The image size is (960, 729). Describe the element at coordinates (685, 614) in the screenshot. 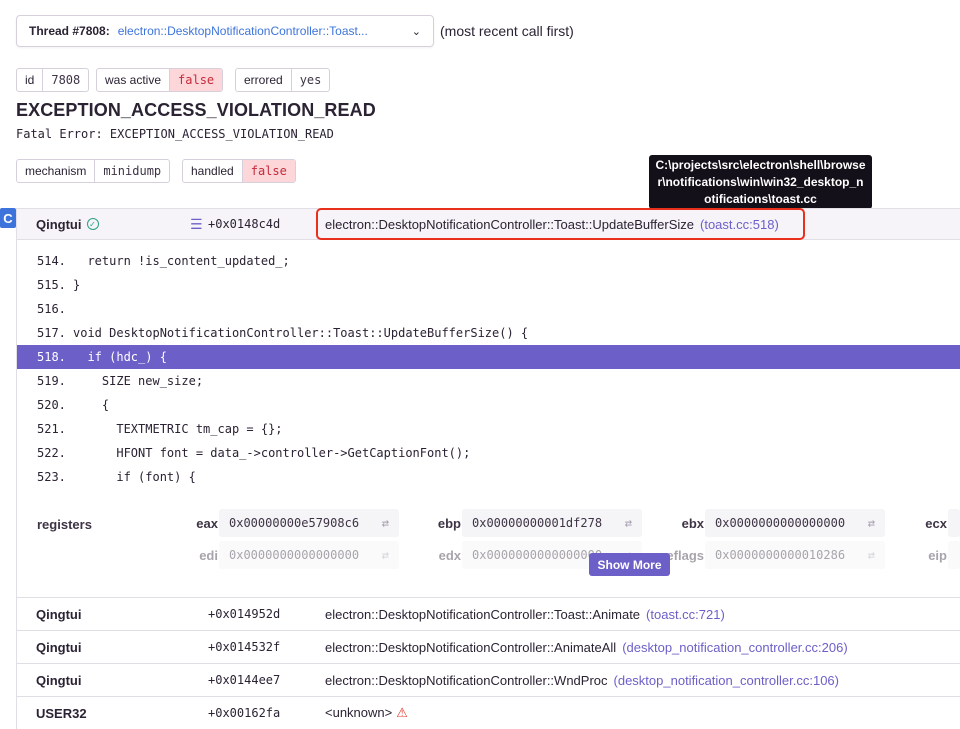

I see `frame-file-link: (toast.cc:721)` at that location.